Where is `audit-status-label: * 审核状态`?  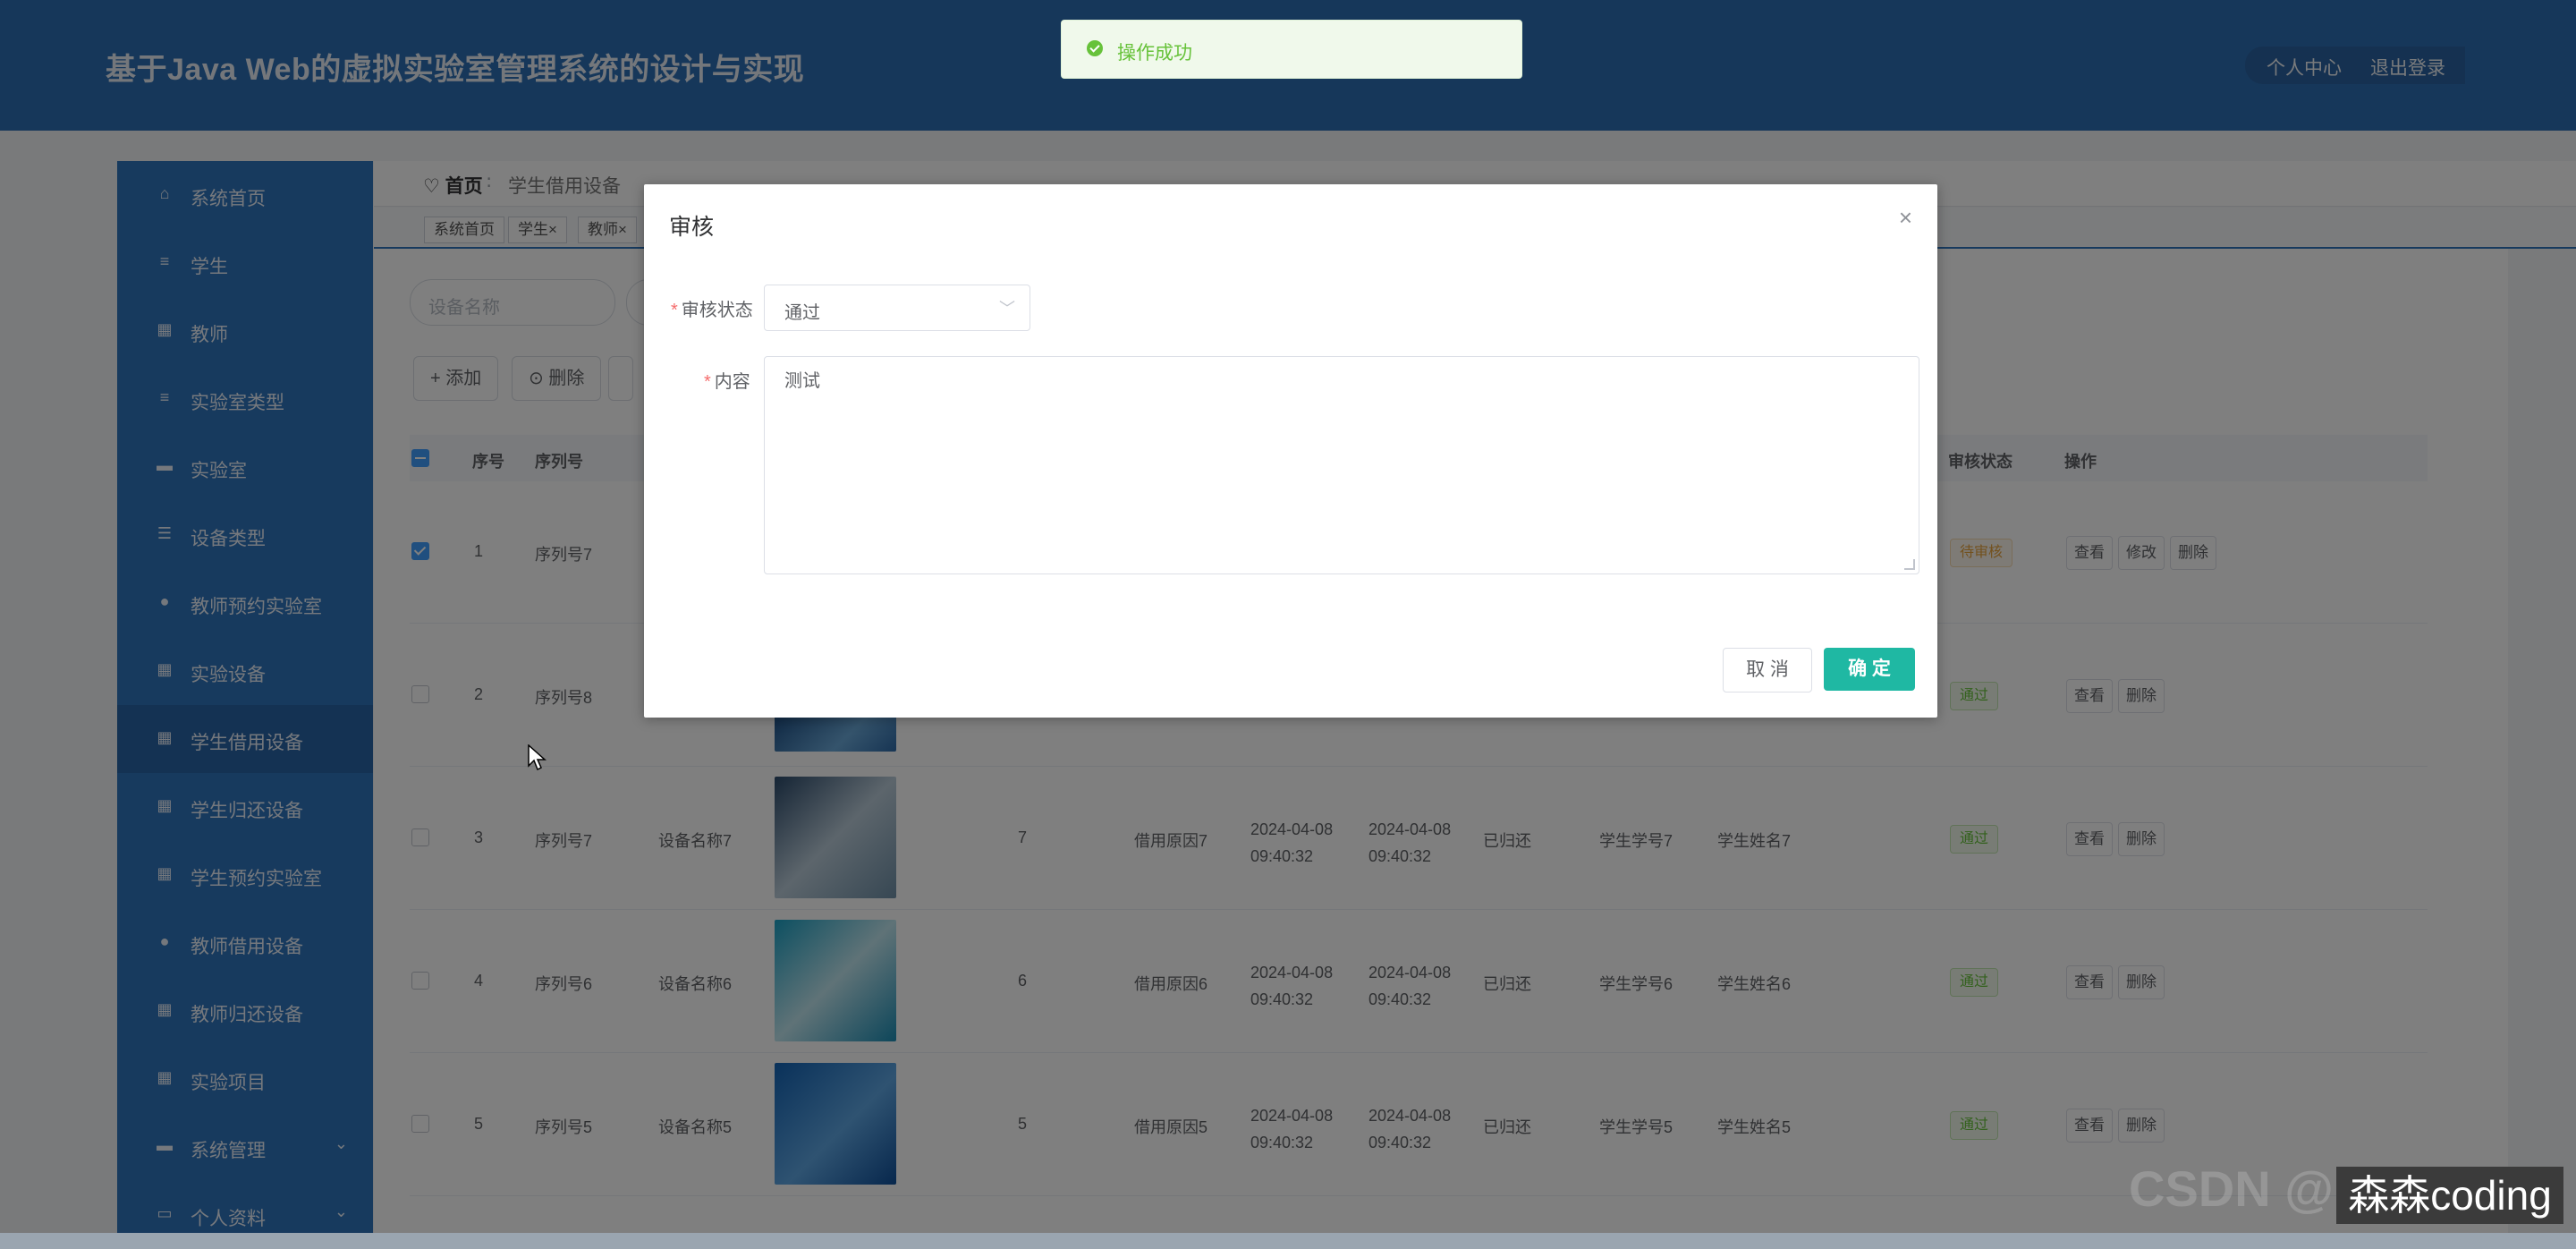 audit-status-label: * 审核状态 is located at coordinates (712, 308).